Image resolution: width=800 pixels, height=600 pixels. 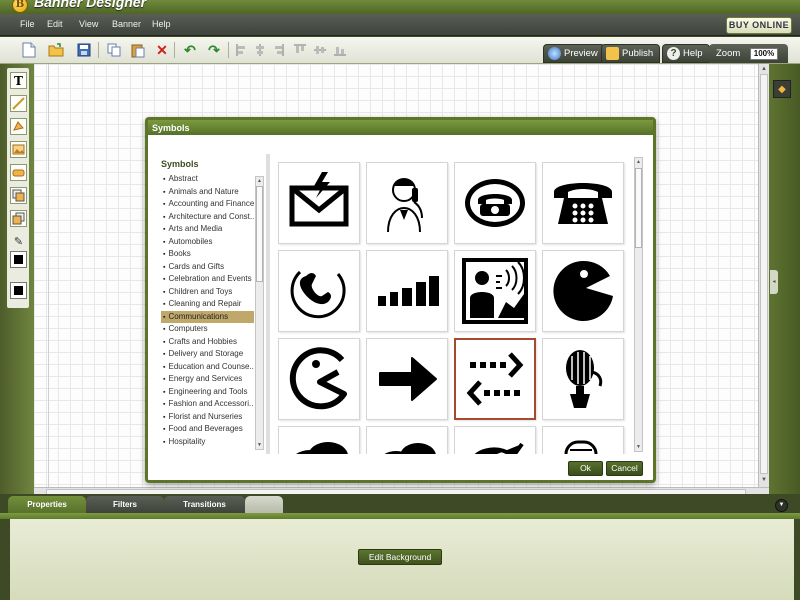 What do you see at coordinates (126, 24) in the screenshot?
I see `menu-banner: Banner` at bounding box center [126, 24].